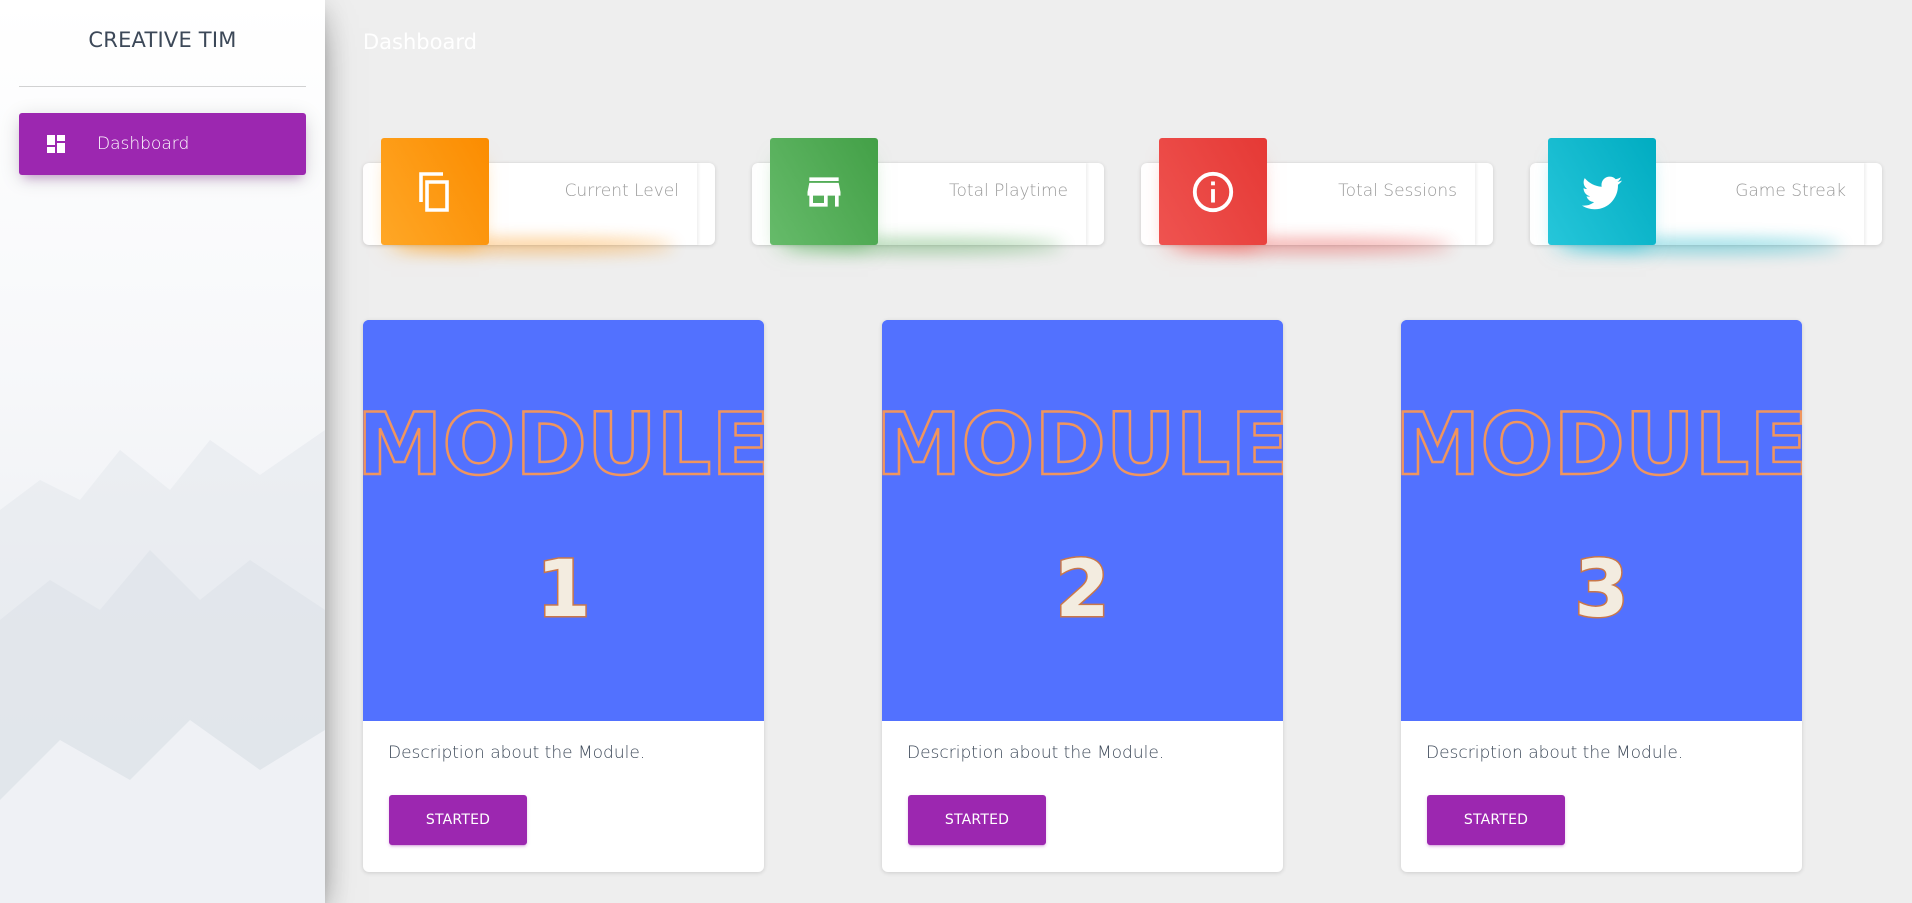 The height and width of the screenshot is (903, 1912). I want to click on dashboard-icon, so click(56, 144).